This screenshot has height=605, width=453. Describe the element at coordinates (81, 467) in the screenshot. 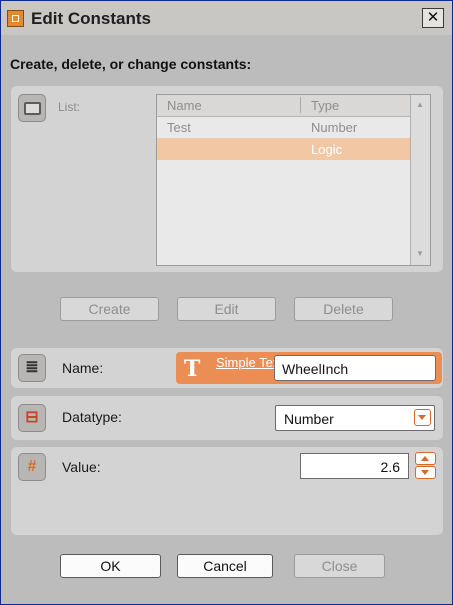

I see `value-label: Value:` at that location.